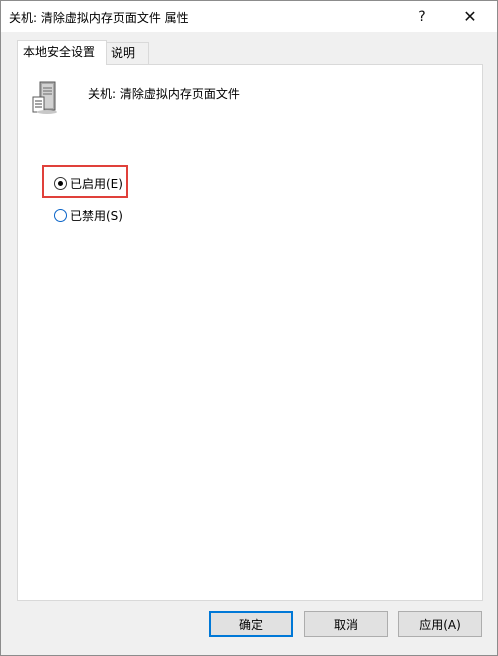  What do you see at coordinates (99, 18) in the screenshot?
I see `dialog-title: 关机: 清除虚拟内存页面文件 属性` at bounding box center [99, 18].